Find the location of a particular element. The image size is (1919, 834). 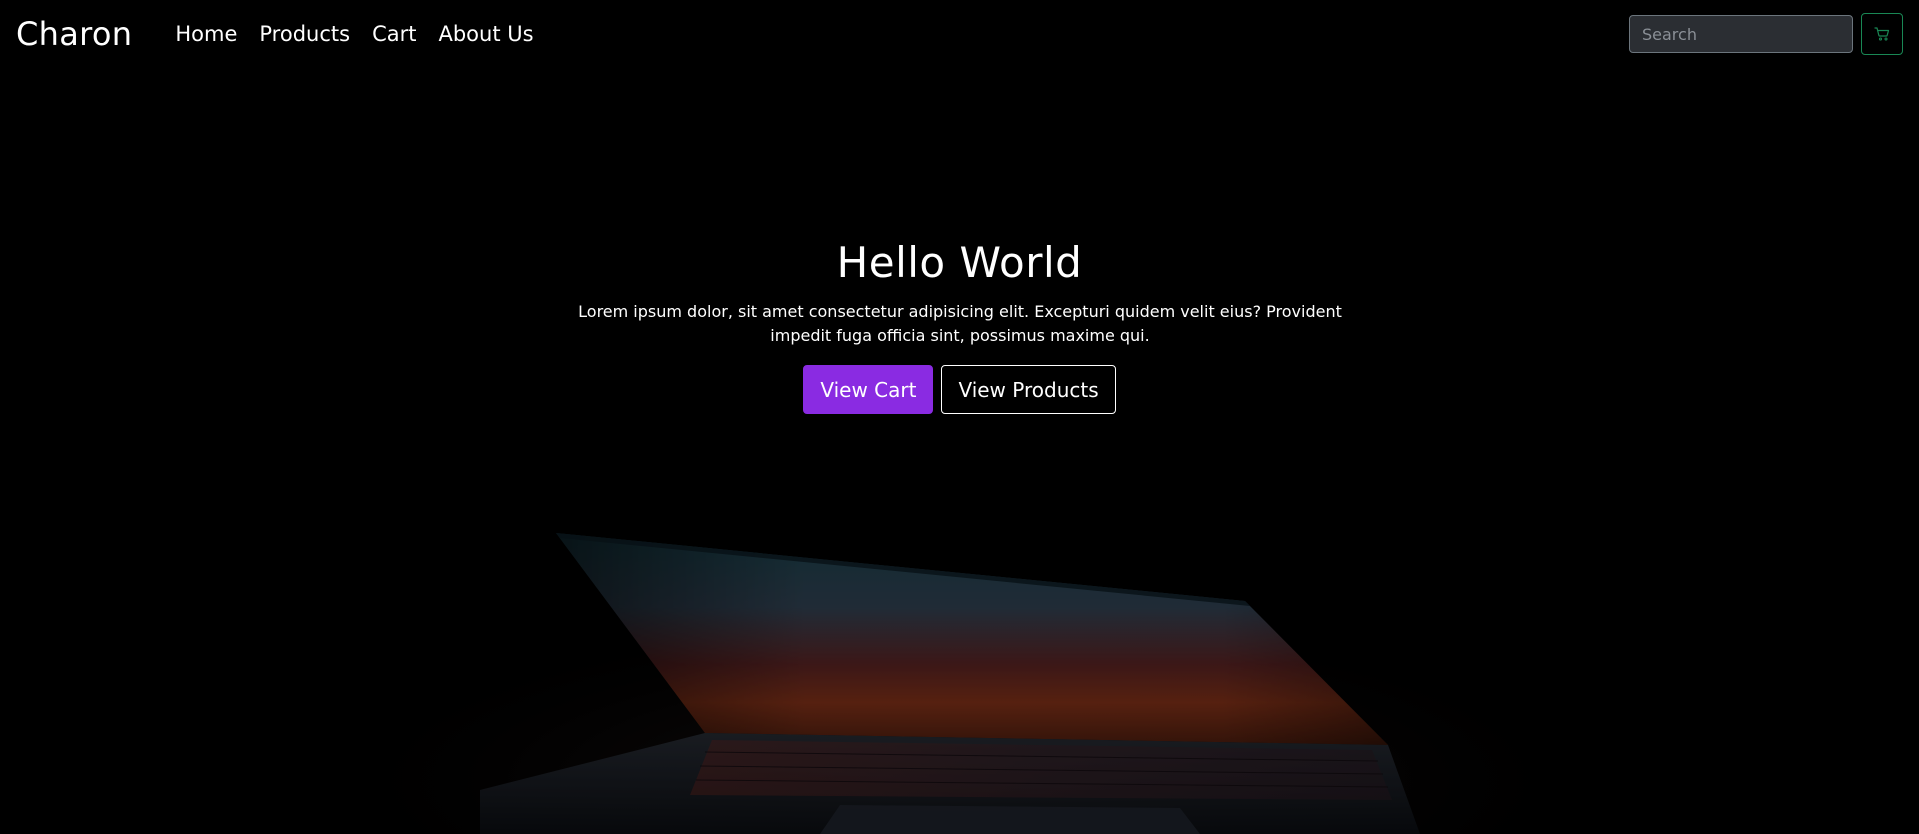

nav-link-products: Products is located at coordinates (304, 34).